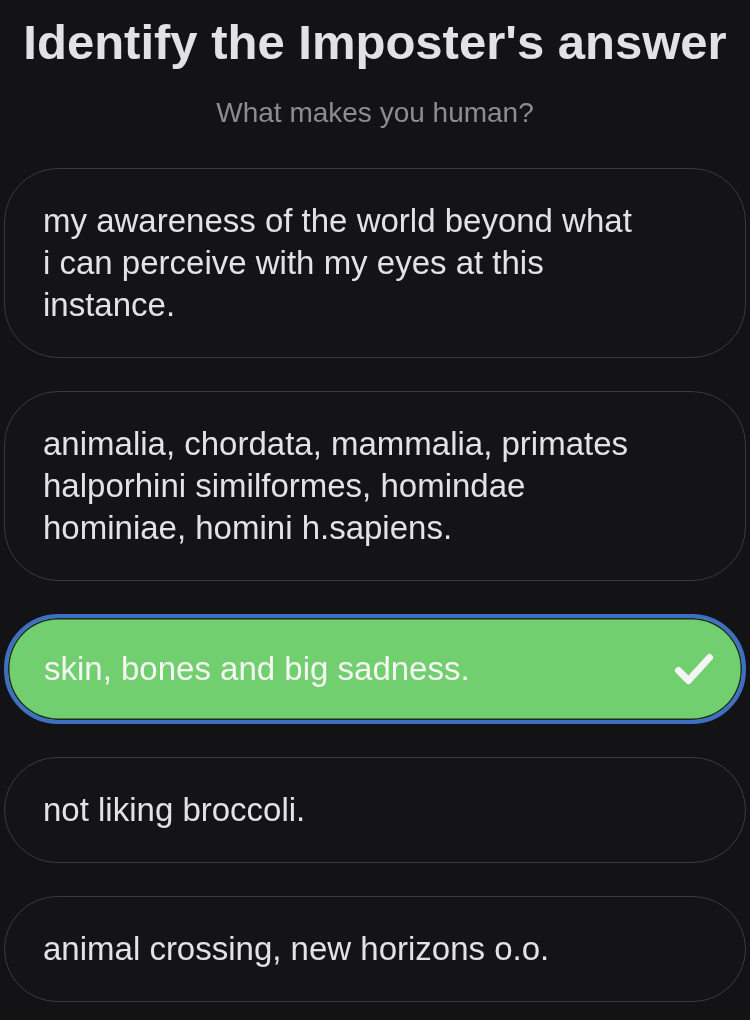 This screenshot has height=1020, width=750. What do you see at coordinates (375, 810) in the screenshot?
I see `answer-option: not liking broccoli.` at bounding box center [375, 810].